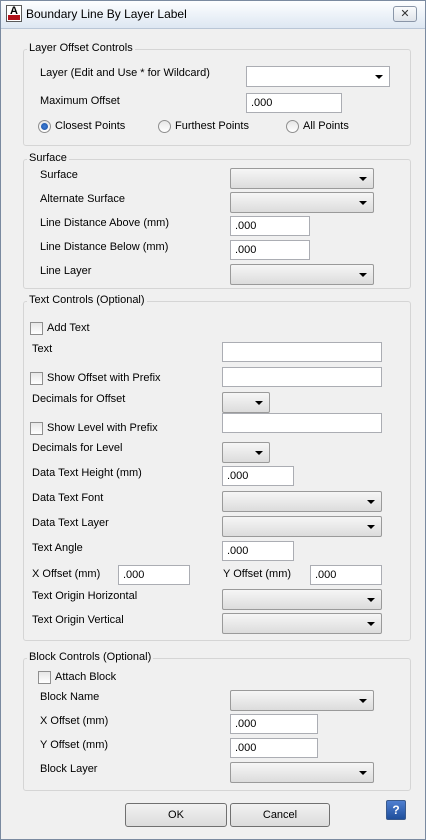 The width and height of the screenshot is (426, 840). What do you see at coordinates (48, 158) in the screenshot?
I see `surface-legend: Surface` at bounding box center [48, 158].